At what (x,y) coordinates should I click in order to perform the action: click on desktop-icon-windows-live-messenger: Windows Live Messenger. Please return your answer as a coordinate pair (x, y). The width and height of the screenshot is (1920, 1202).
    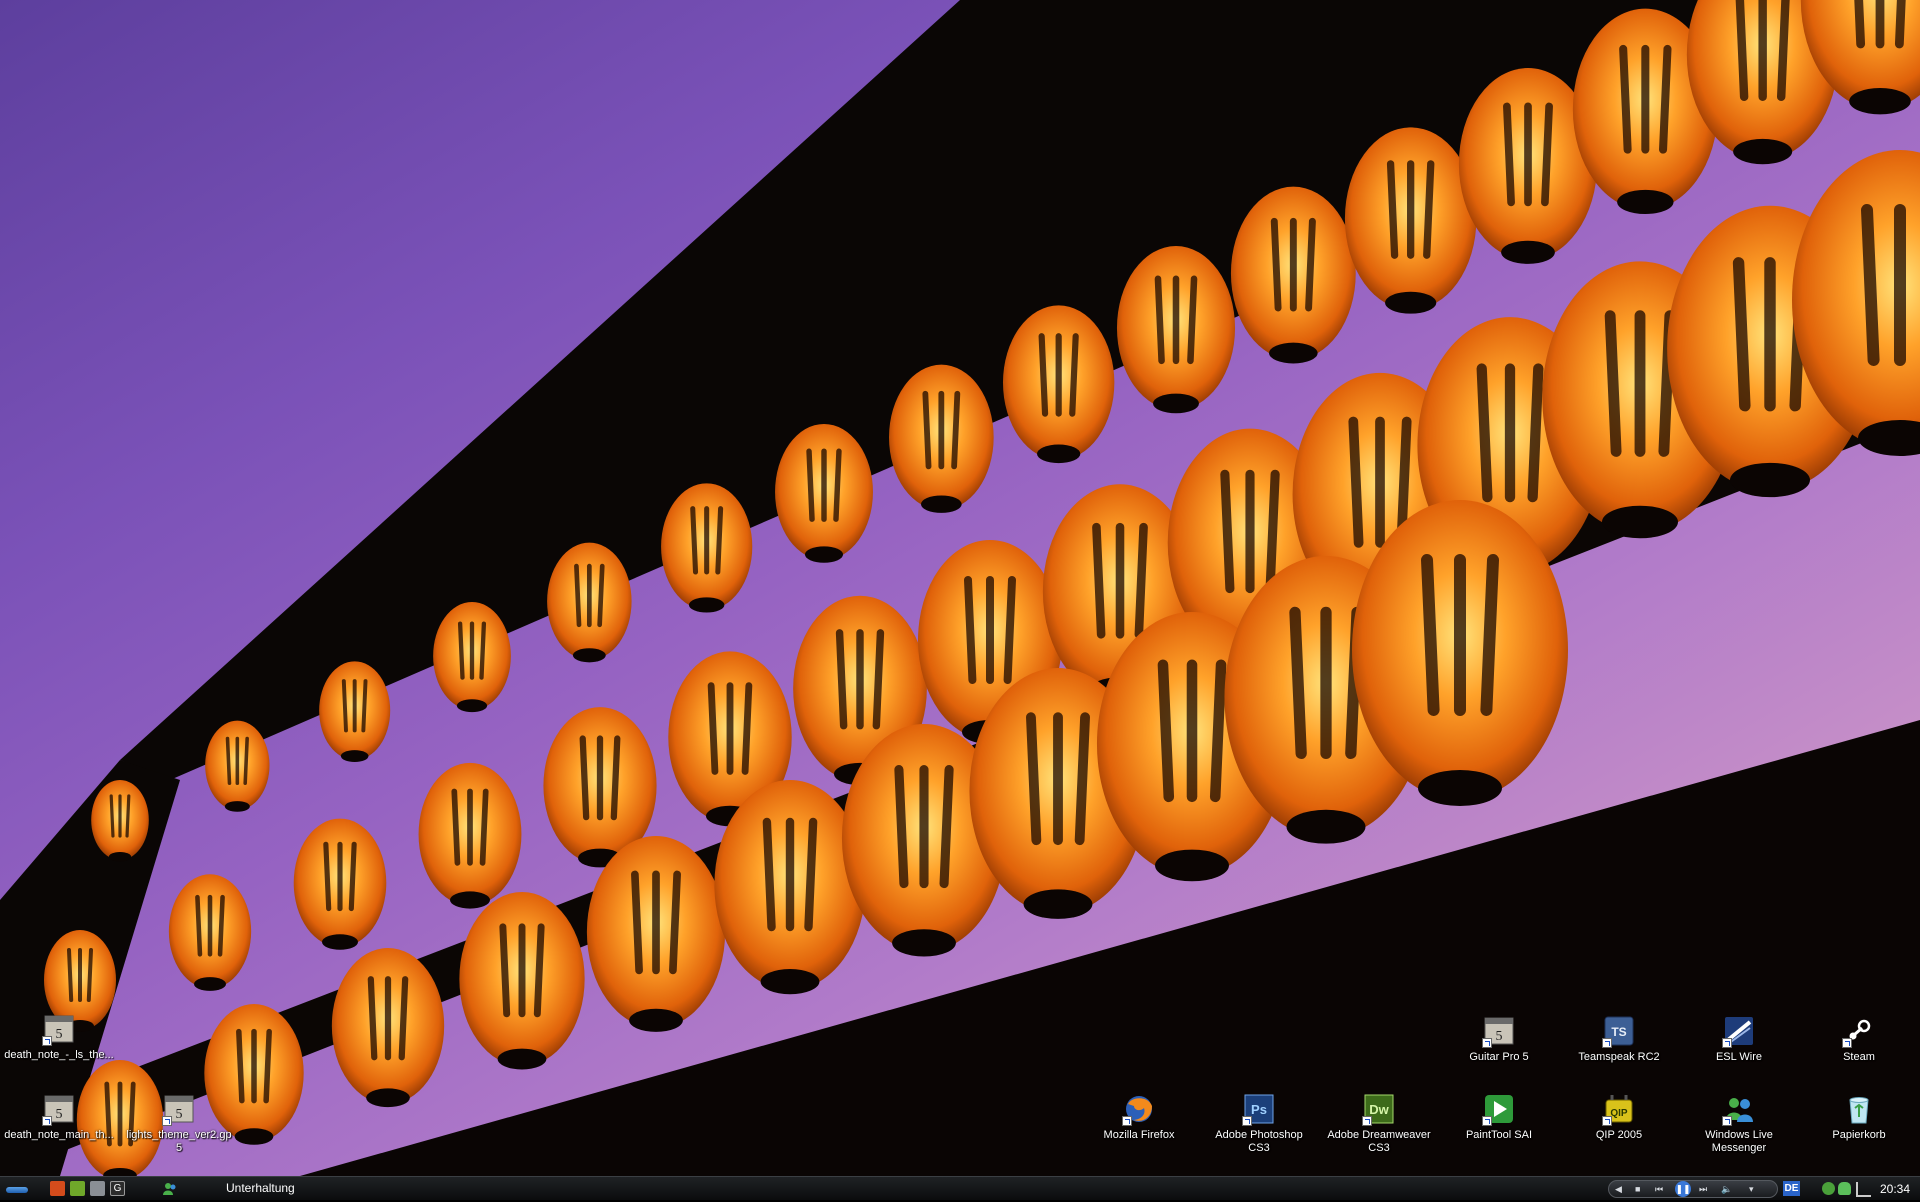
    Looking at the image, I should click on (1739, 1123).